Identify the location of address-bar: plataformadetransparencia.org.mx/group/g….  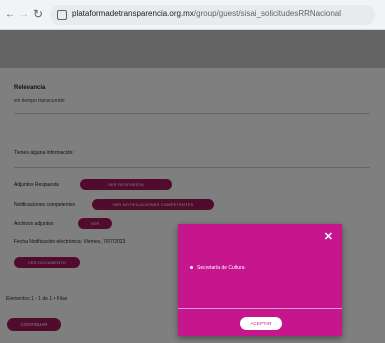
(212, 15).